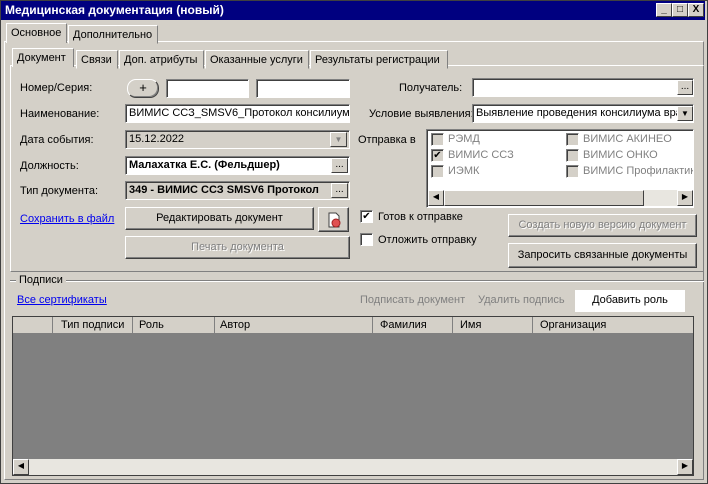 Image resolution: width=708 pixels, height=484 pixels. Describe the element at coordinates (49, 166) in the screenshot. I see `position-label: Должность:` at that location.